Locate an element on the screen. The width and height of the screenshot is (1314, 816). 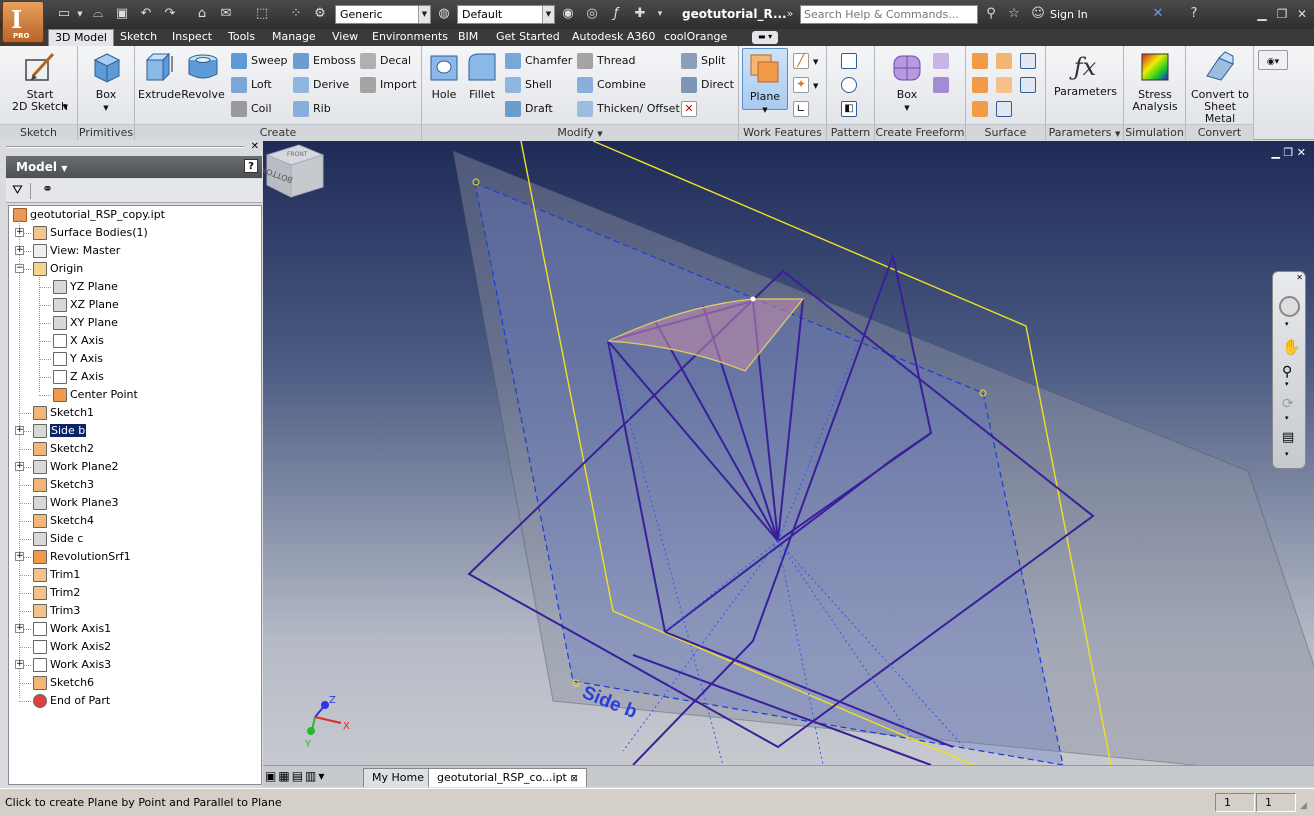
convert-freeform-button is located at coordinates (943, 85).